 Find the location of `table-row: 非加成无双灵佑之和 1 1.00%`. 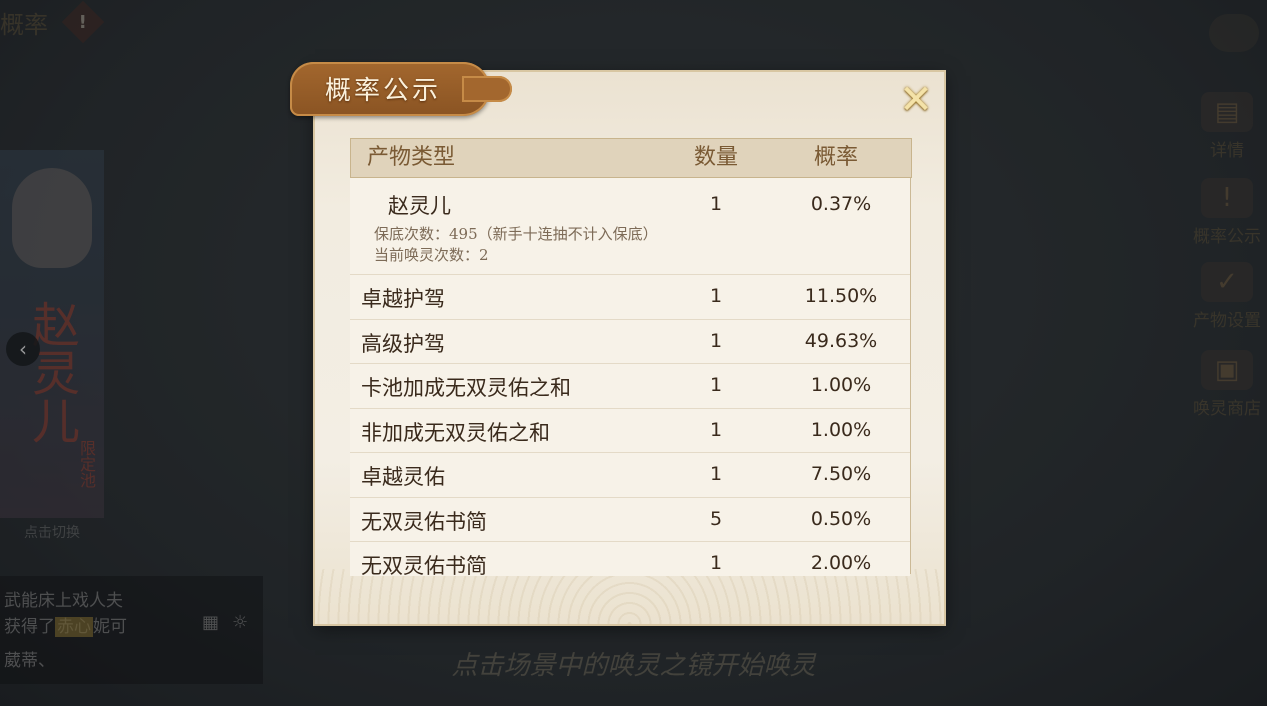

table-row: 非加成无双灵佑之和 1 1.00% is located at coordinates (630, 430).